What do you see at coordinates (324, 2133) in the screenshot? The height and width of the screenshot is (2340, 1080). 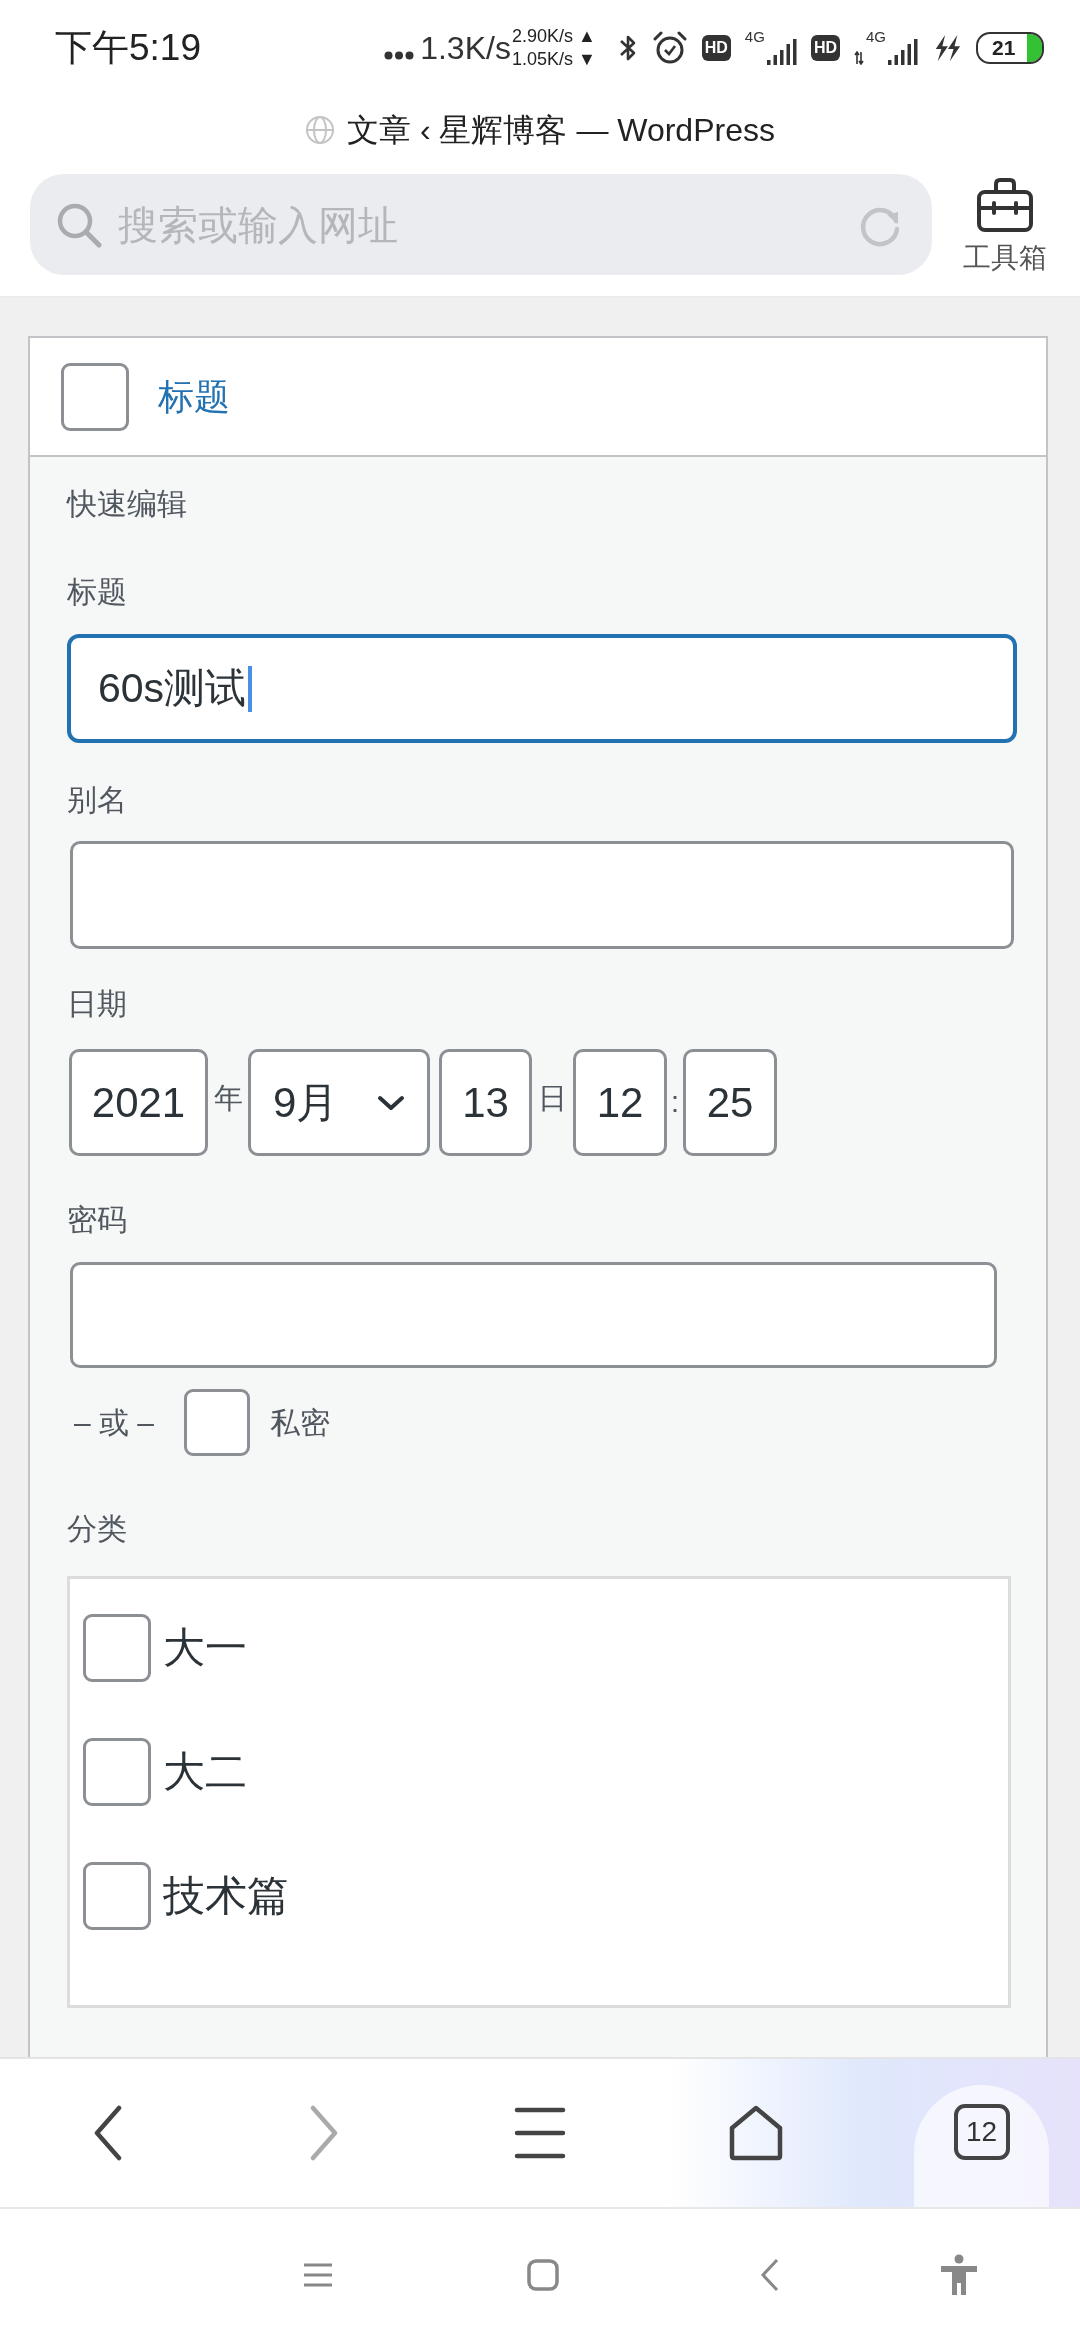 I see `forward-chevron-icon` at bounding box center [324, 2133].